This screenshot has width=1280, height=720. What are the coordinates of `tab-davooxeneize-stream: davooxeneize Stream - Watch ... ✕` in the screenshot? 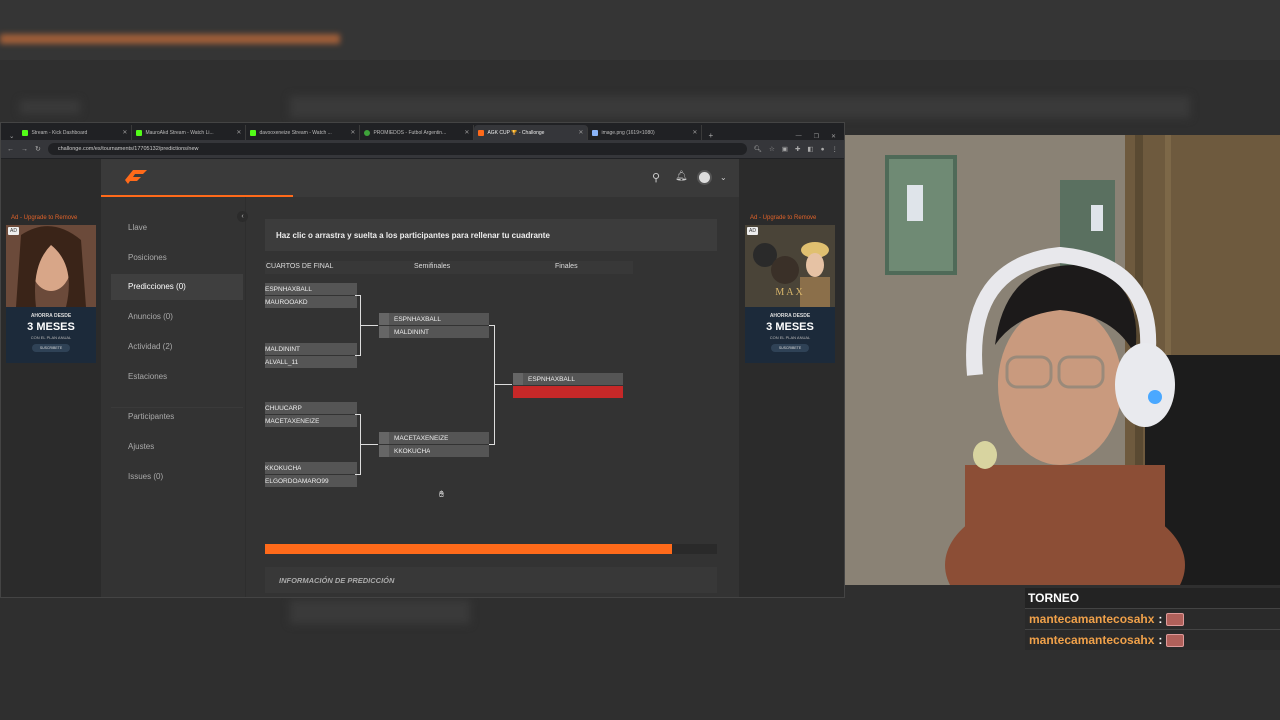 It's located at (303, 132).